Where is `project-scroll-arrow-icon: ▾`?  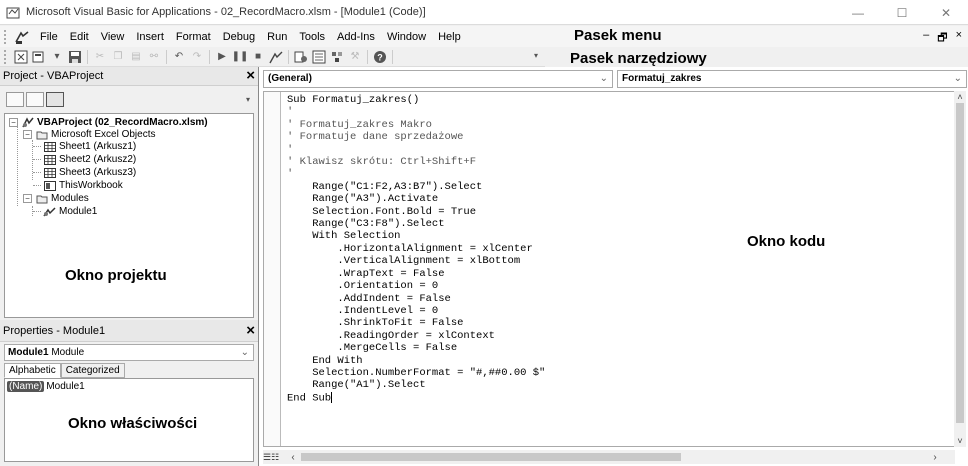
project-scroll-arrow-icon: ▾ is located at coordinates (250, 101).